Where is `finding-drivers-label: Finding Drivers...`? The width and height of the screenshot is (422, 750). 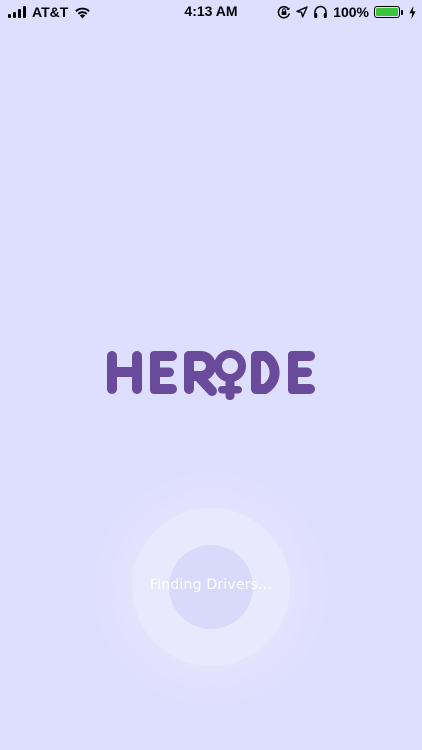 finding-drivers-label: Finding Drivers... is located at coordinates (211, 585).